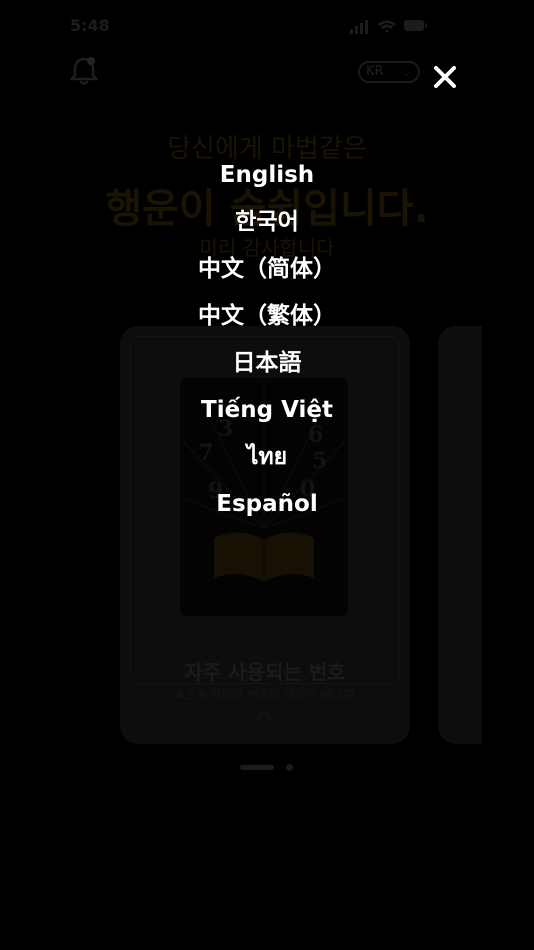 The height and width of the screenshot is (950, 534). What do you see at coordinates (267, 504) in the screenshot?
I see `language-option-spanish: Español` at bounding box center [267, 504].